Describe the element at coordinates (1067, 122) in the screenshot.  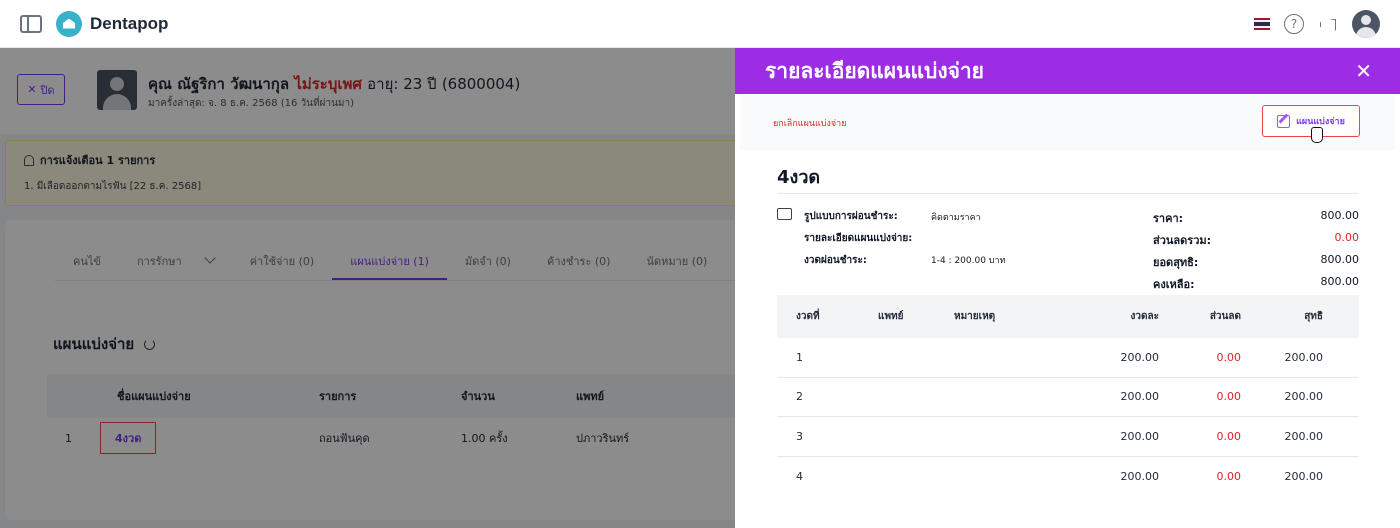
I see `drawer-actions: ยกเลิกแผนแบ่งจ่าย แผนแบ่งจ่าย` at that location.